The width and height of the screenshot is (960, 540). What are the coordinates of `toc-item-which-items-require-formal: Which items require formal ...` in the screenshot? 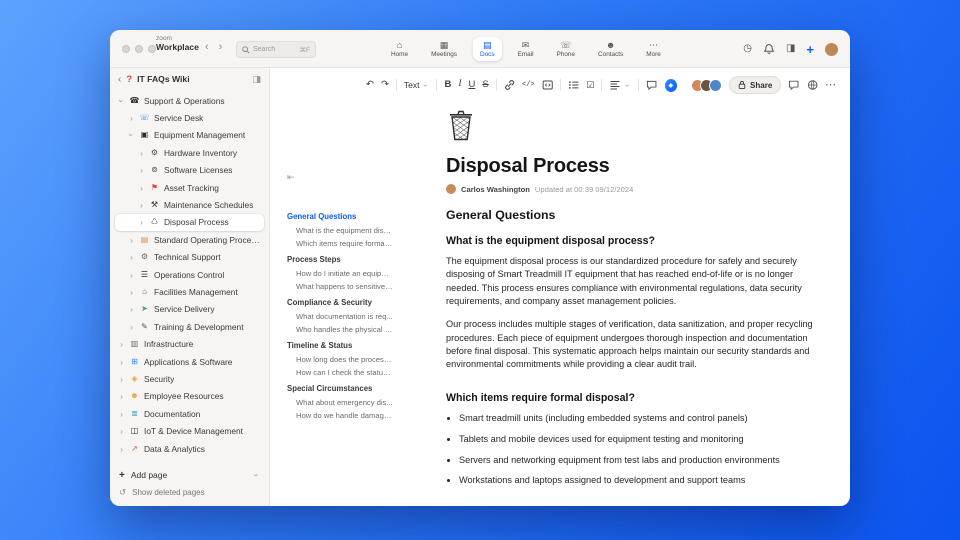 It's located at (340, 243).